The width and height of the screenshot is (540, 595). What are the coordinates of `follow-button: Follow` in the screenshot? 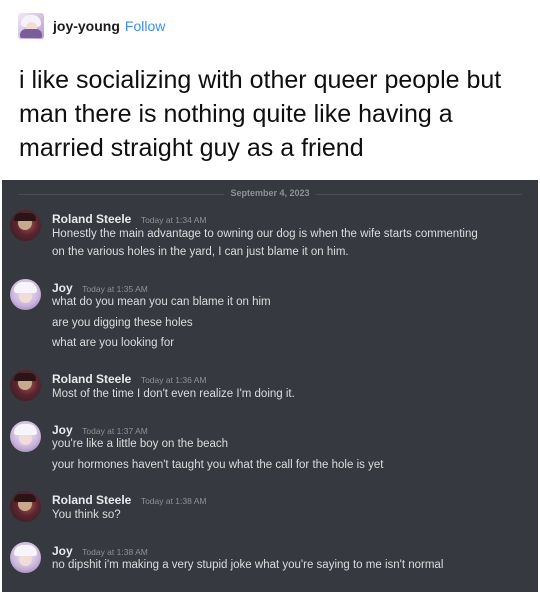 It's located at (145, 26).